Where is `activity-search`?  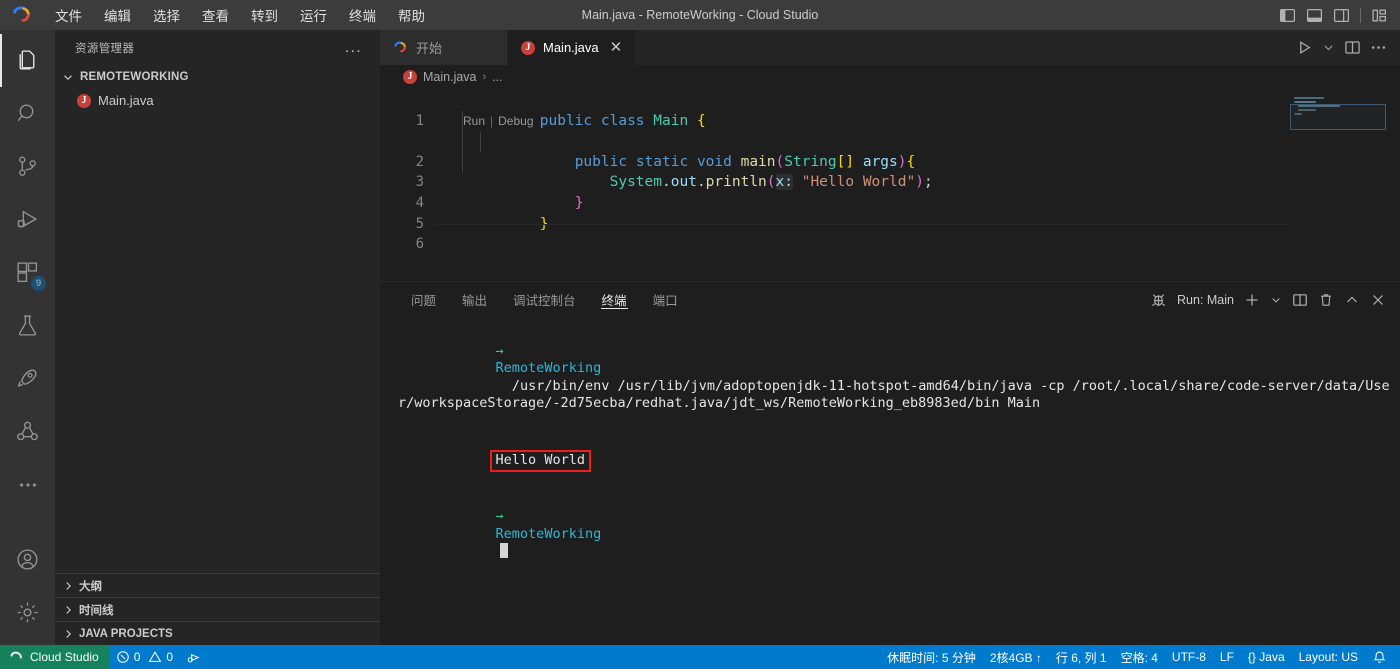
activity-search is located at coordinates (27, 113).